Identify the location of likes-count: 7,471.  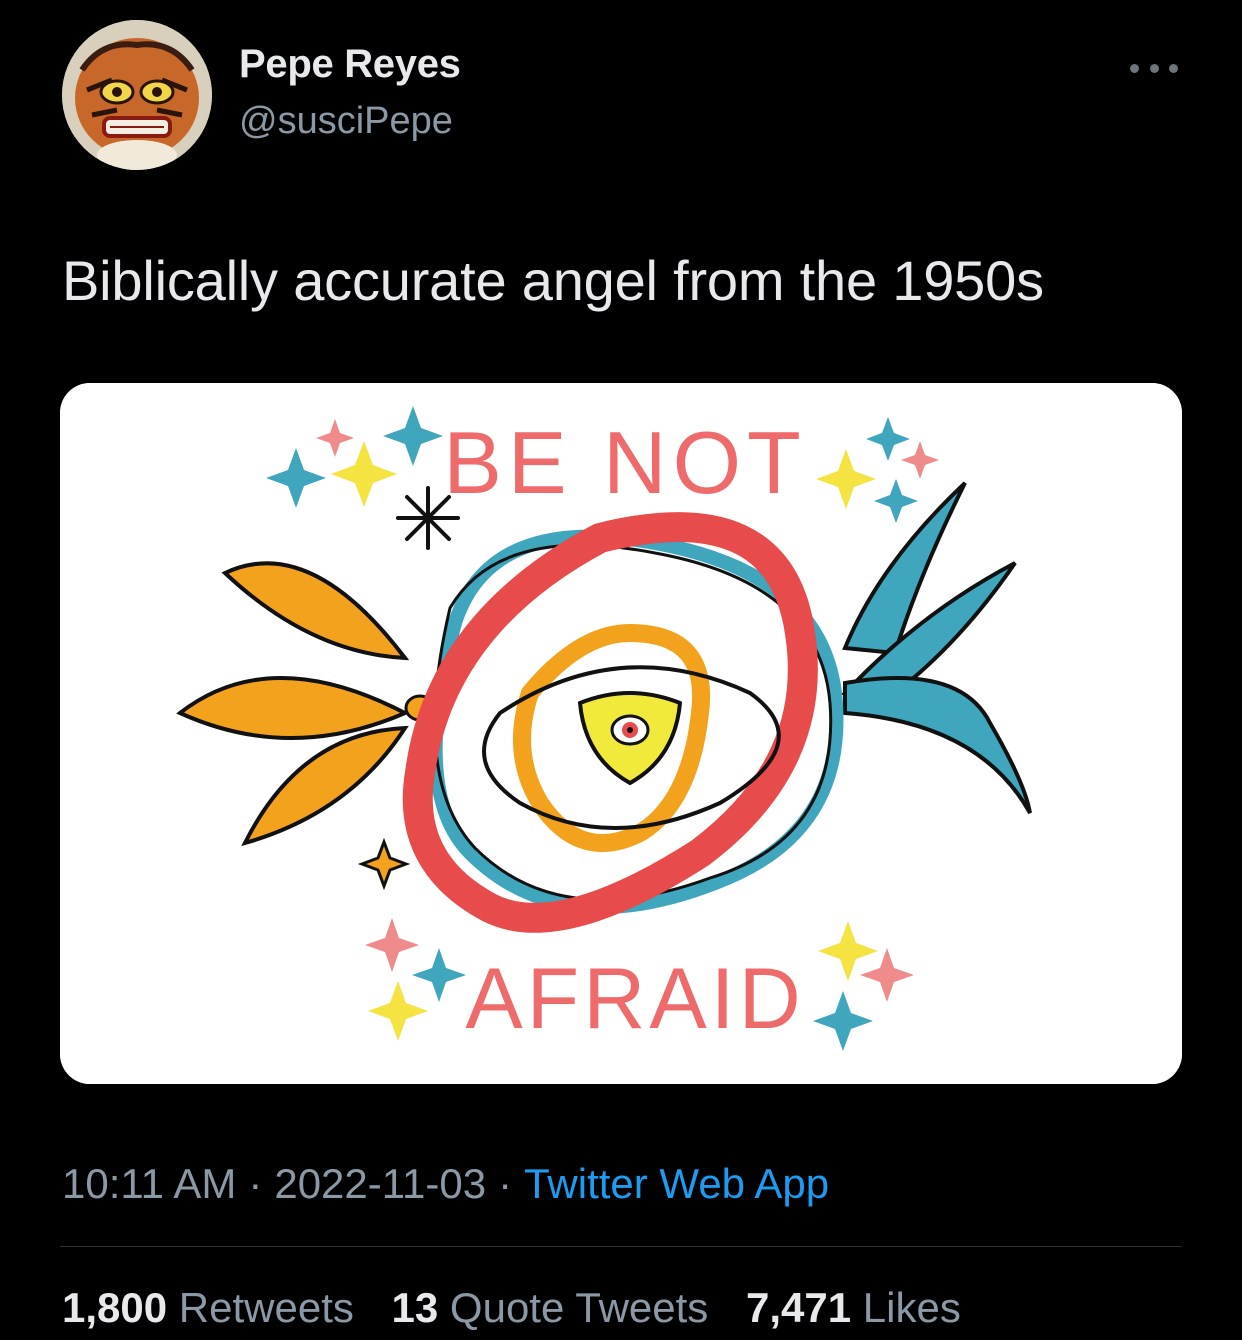
(798, 1307).